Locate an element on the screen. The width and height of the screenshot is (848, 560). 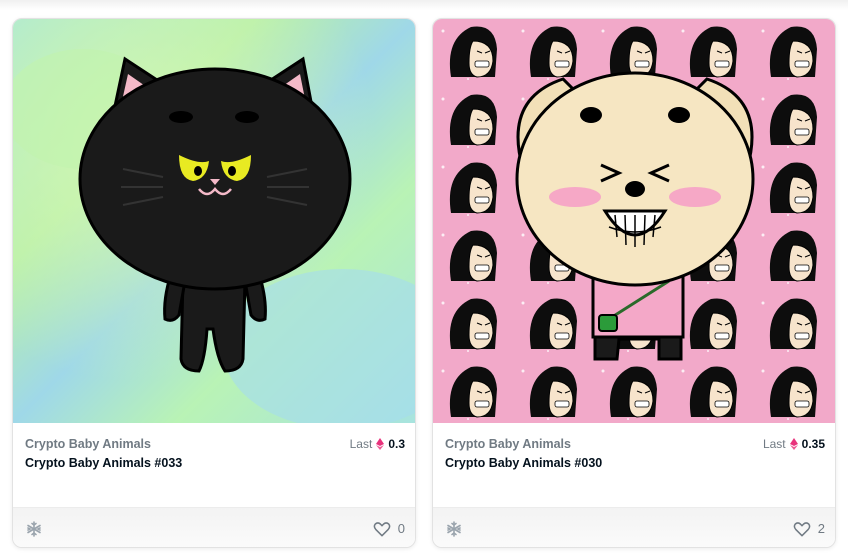
last-price: Last 0.3 is located at coordinates (377, 444).